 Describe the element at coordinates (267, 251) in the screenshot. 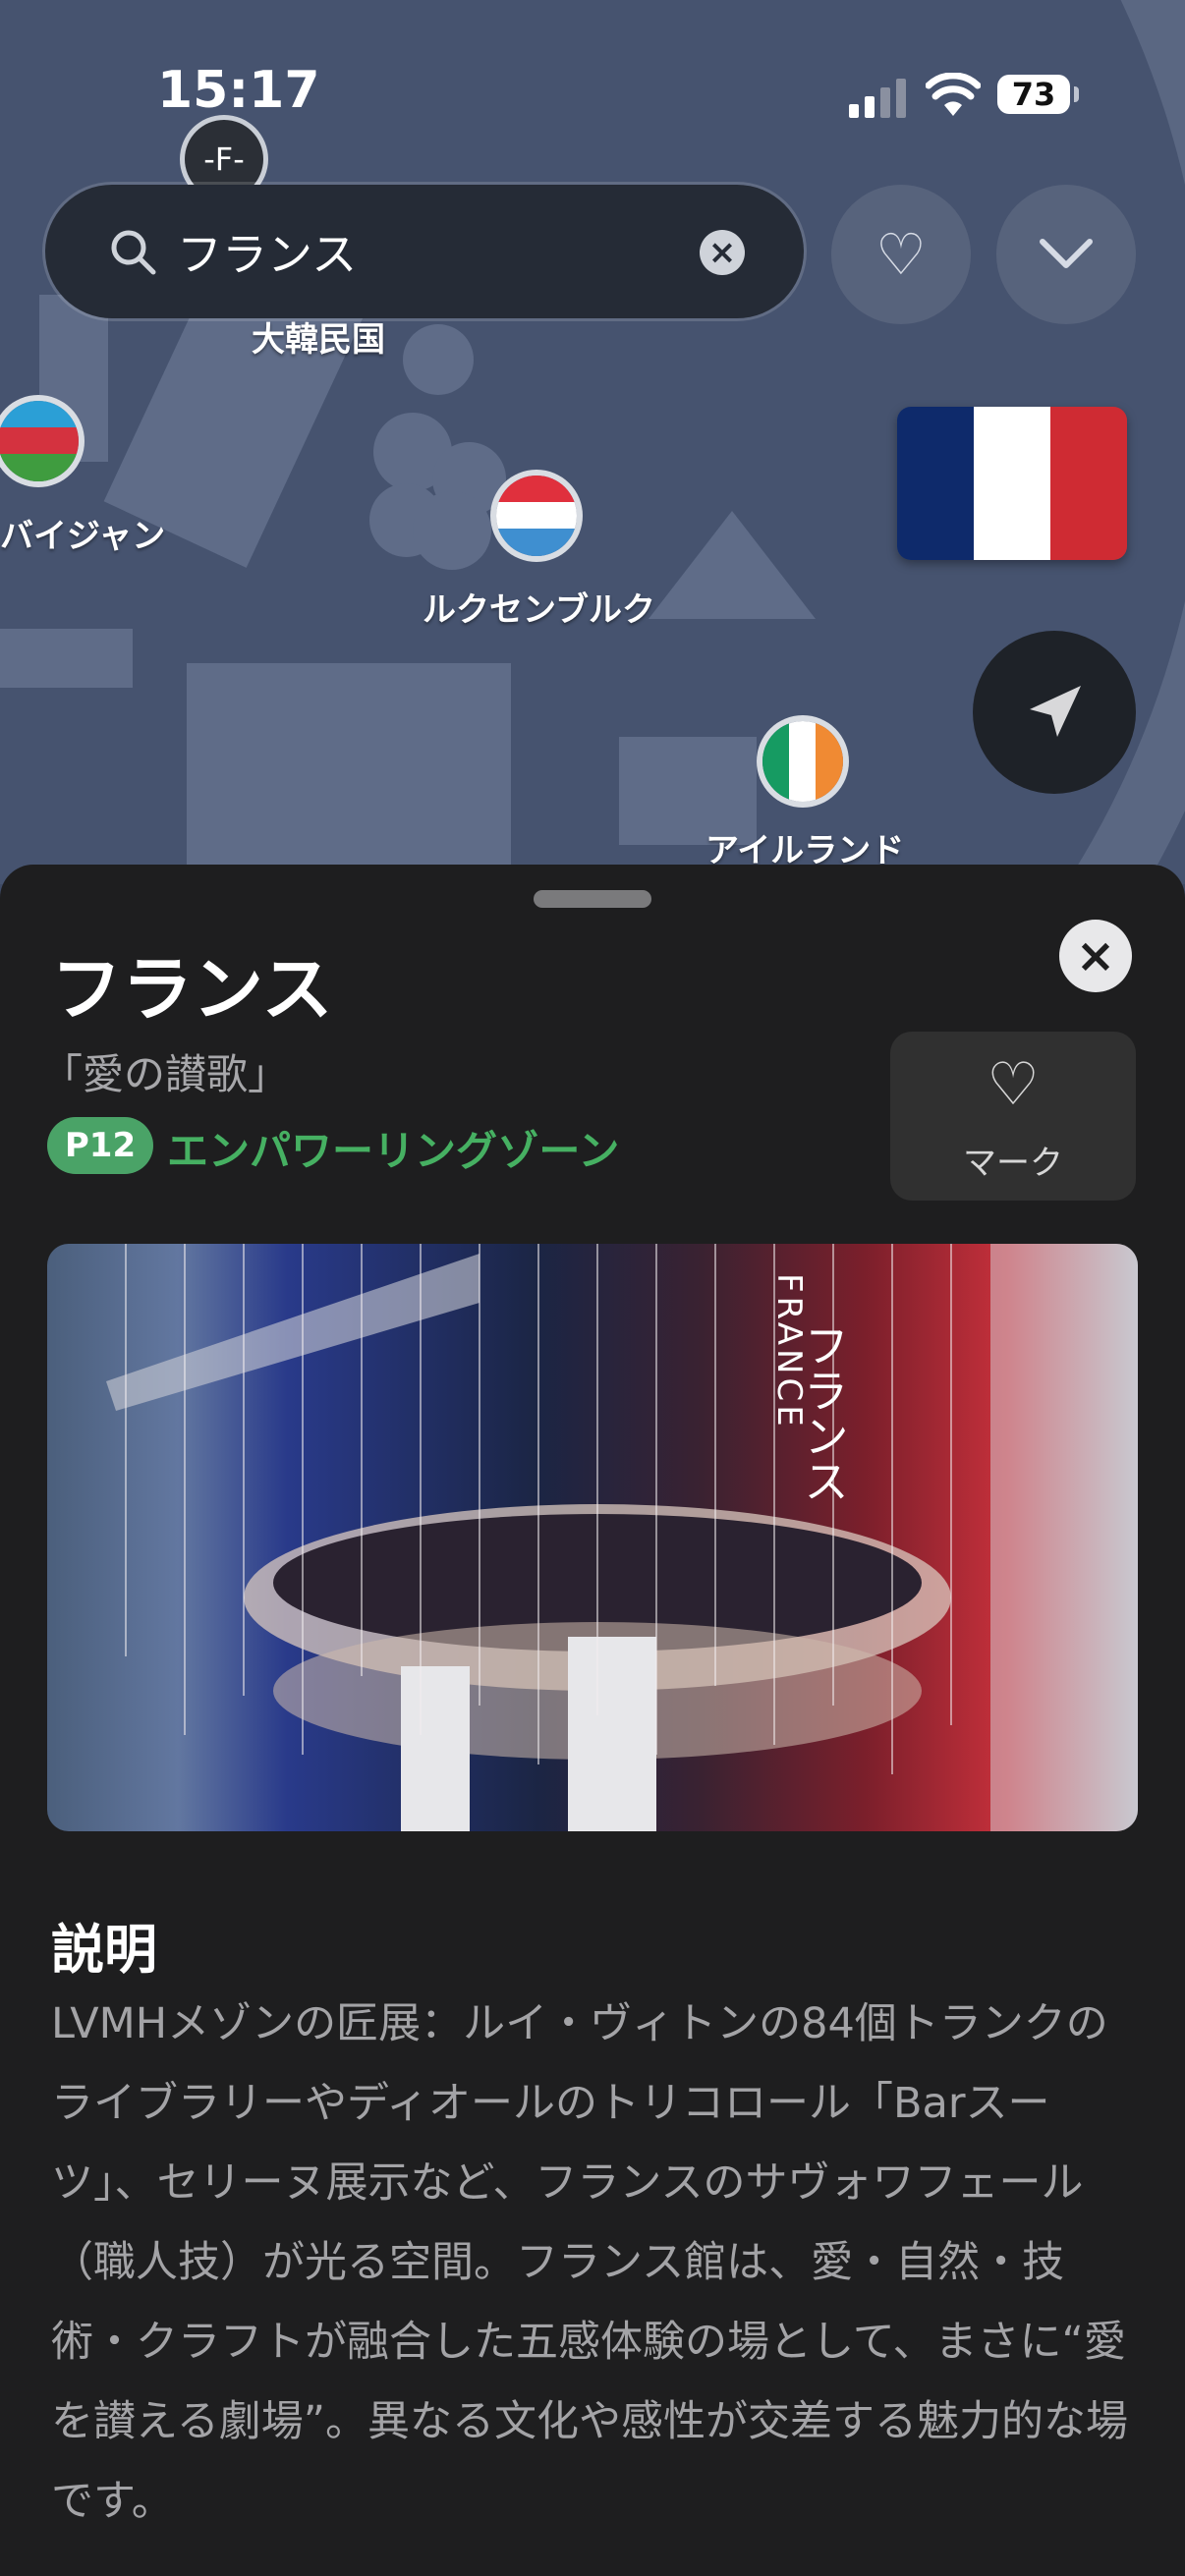

I see `search-input: フランス` at that location.